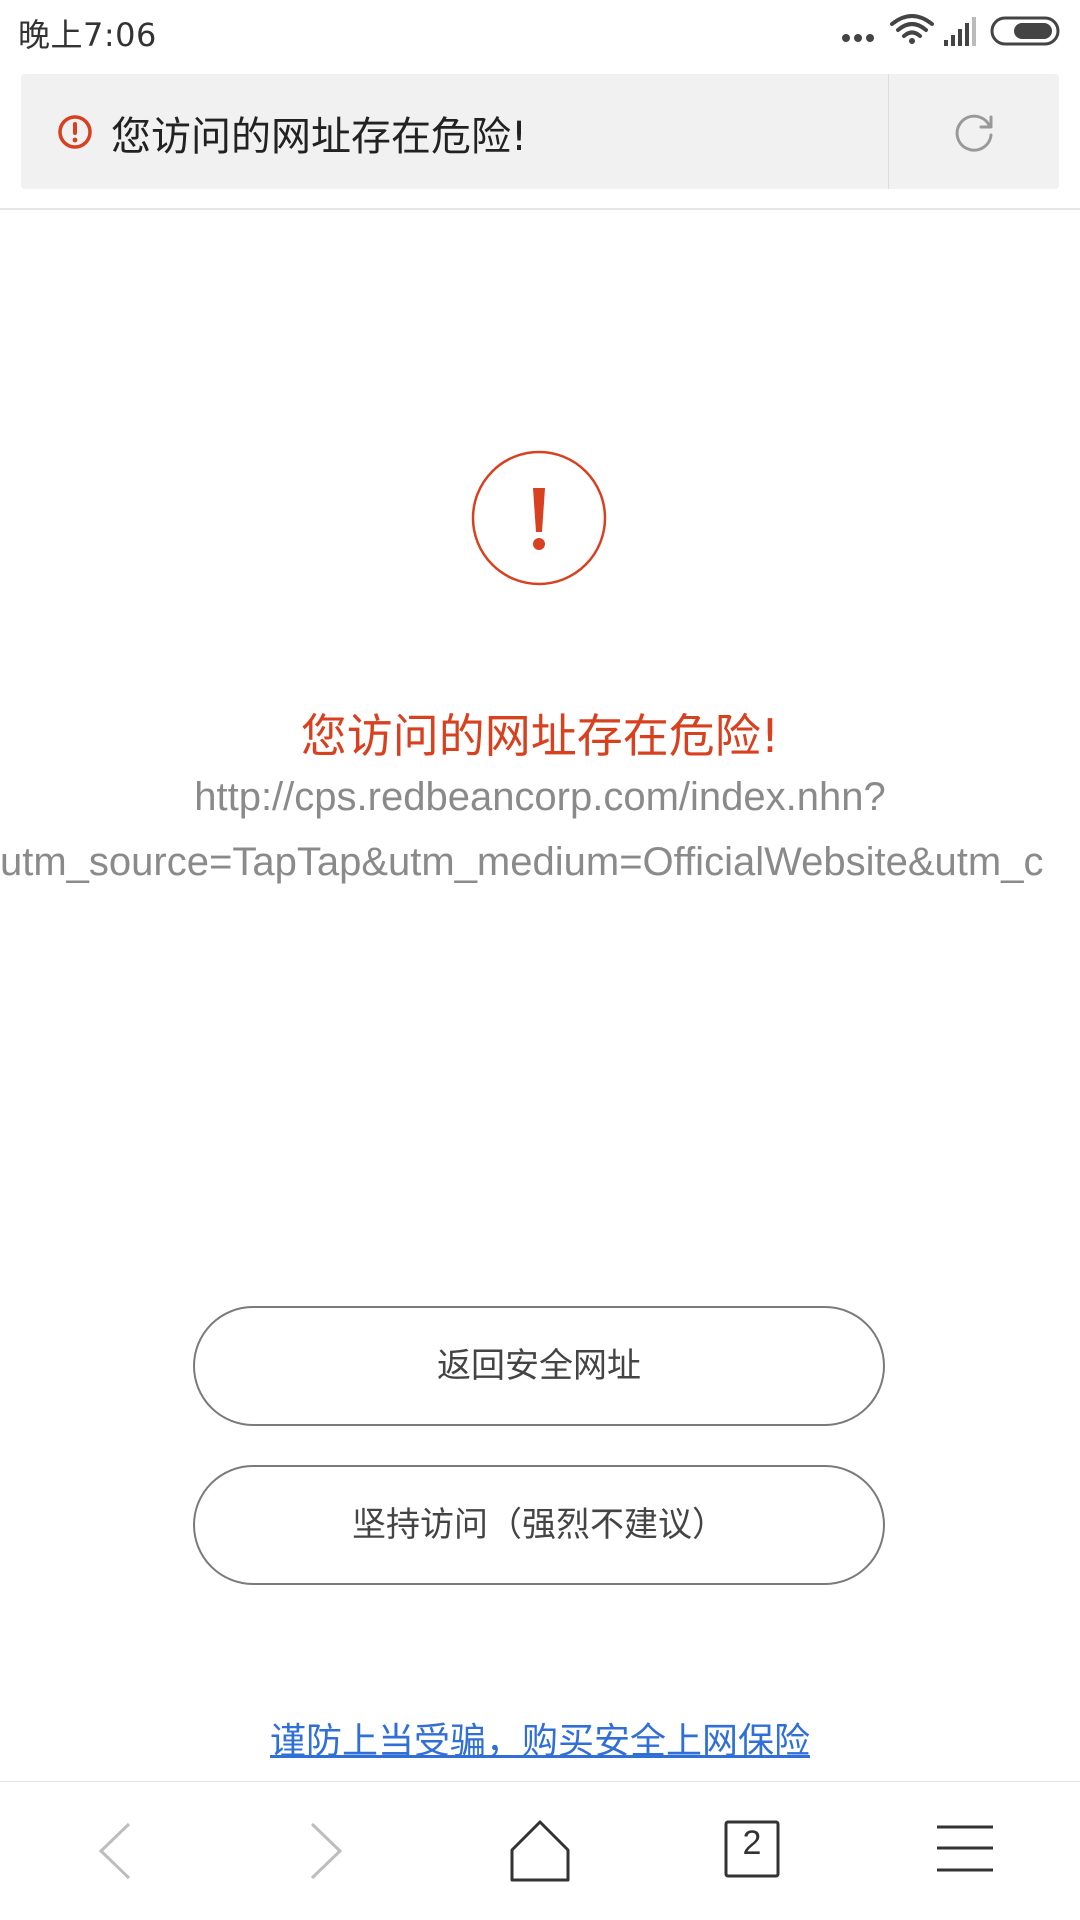 The image size is (1080, 1920). I want to click on continue-visit-button: 坚持访问（强烈不建议）, so click(539, 1525).